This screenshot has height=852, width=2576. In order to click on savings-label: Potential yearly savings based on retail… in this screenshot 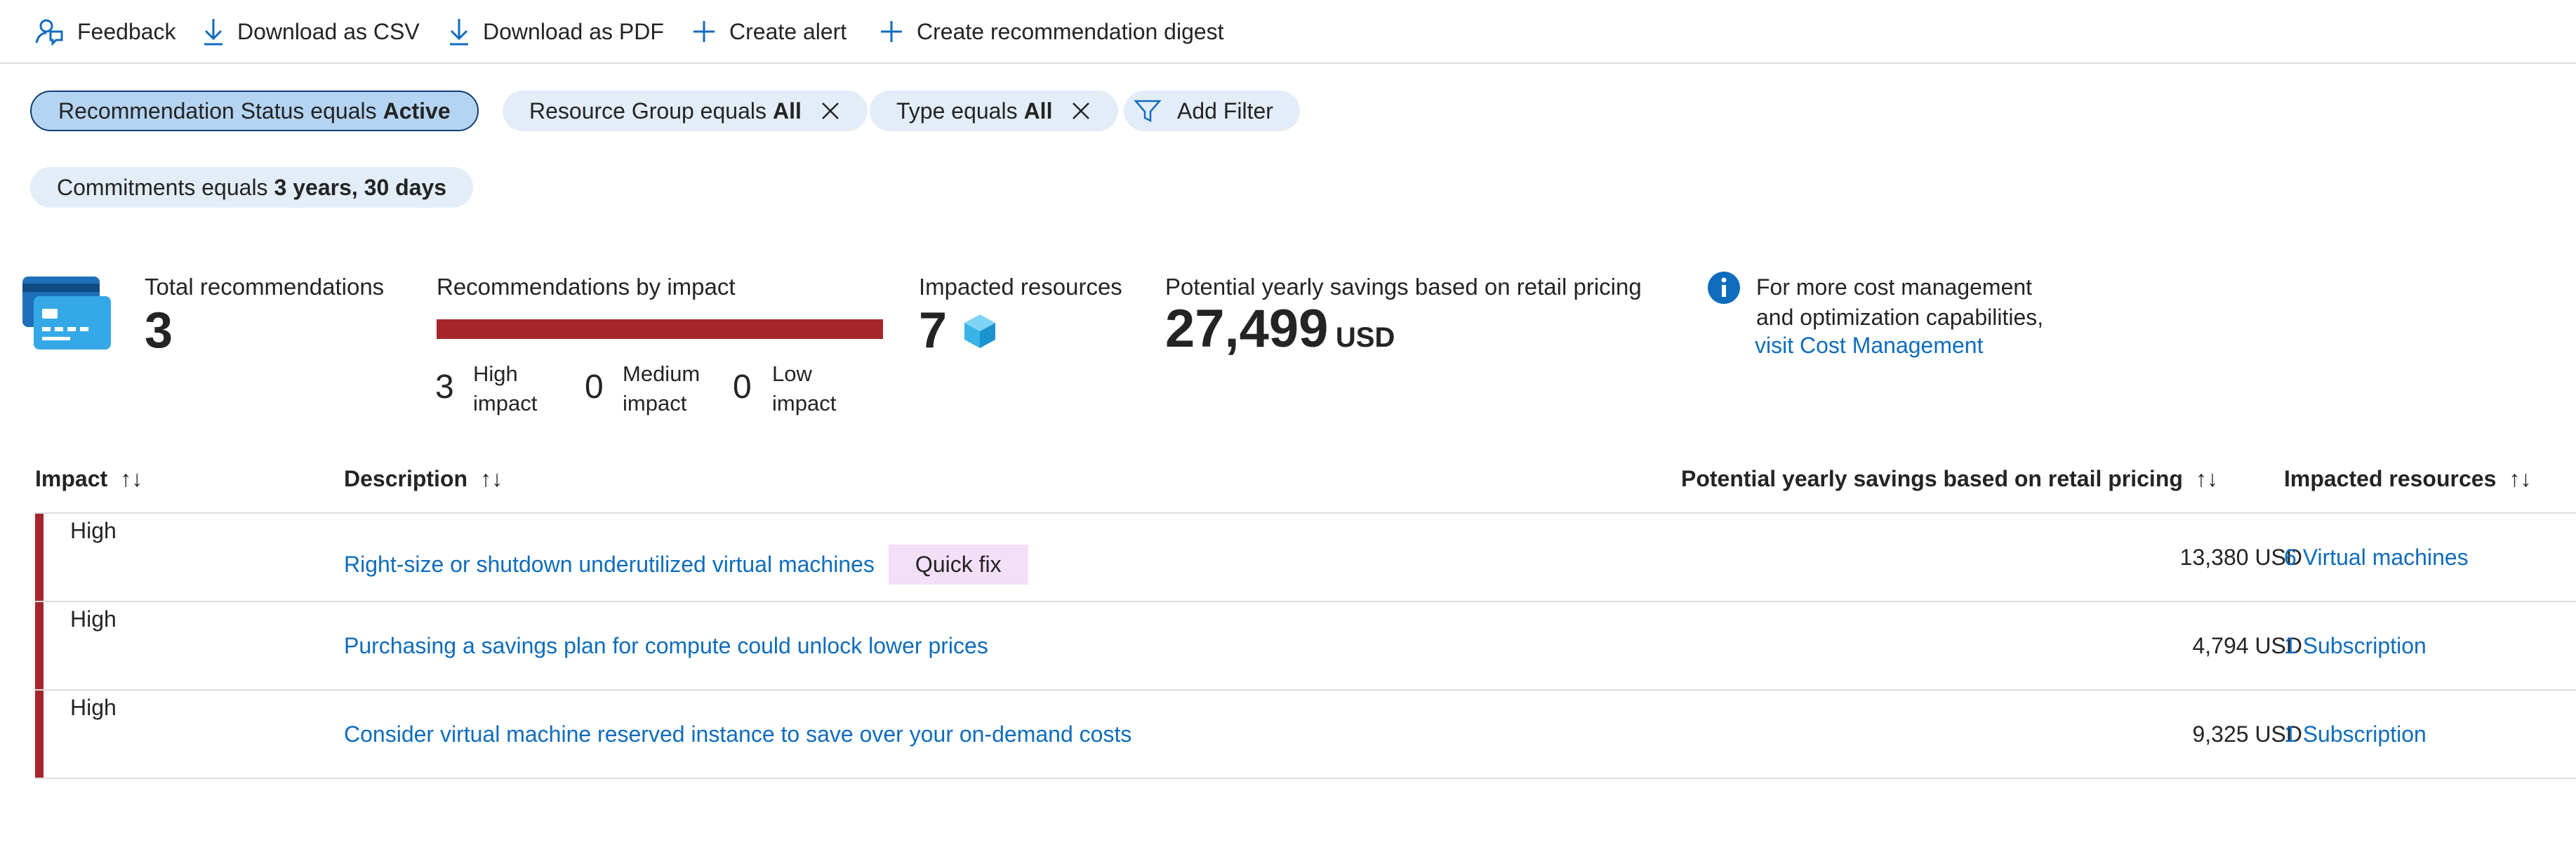, I will do `click(1404, 287)`.